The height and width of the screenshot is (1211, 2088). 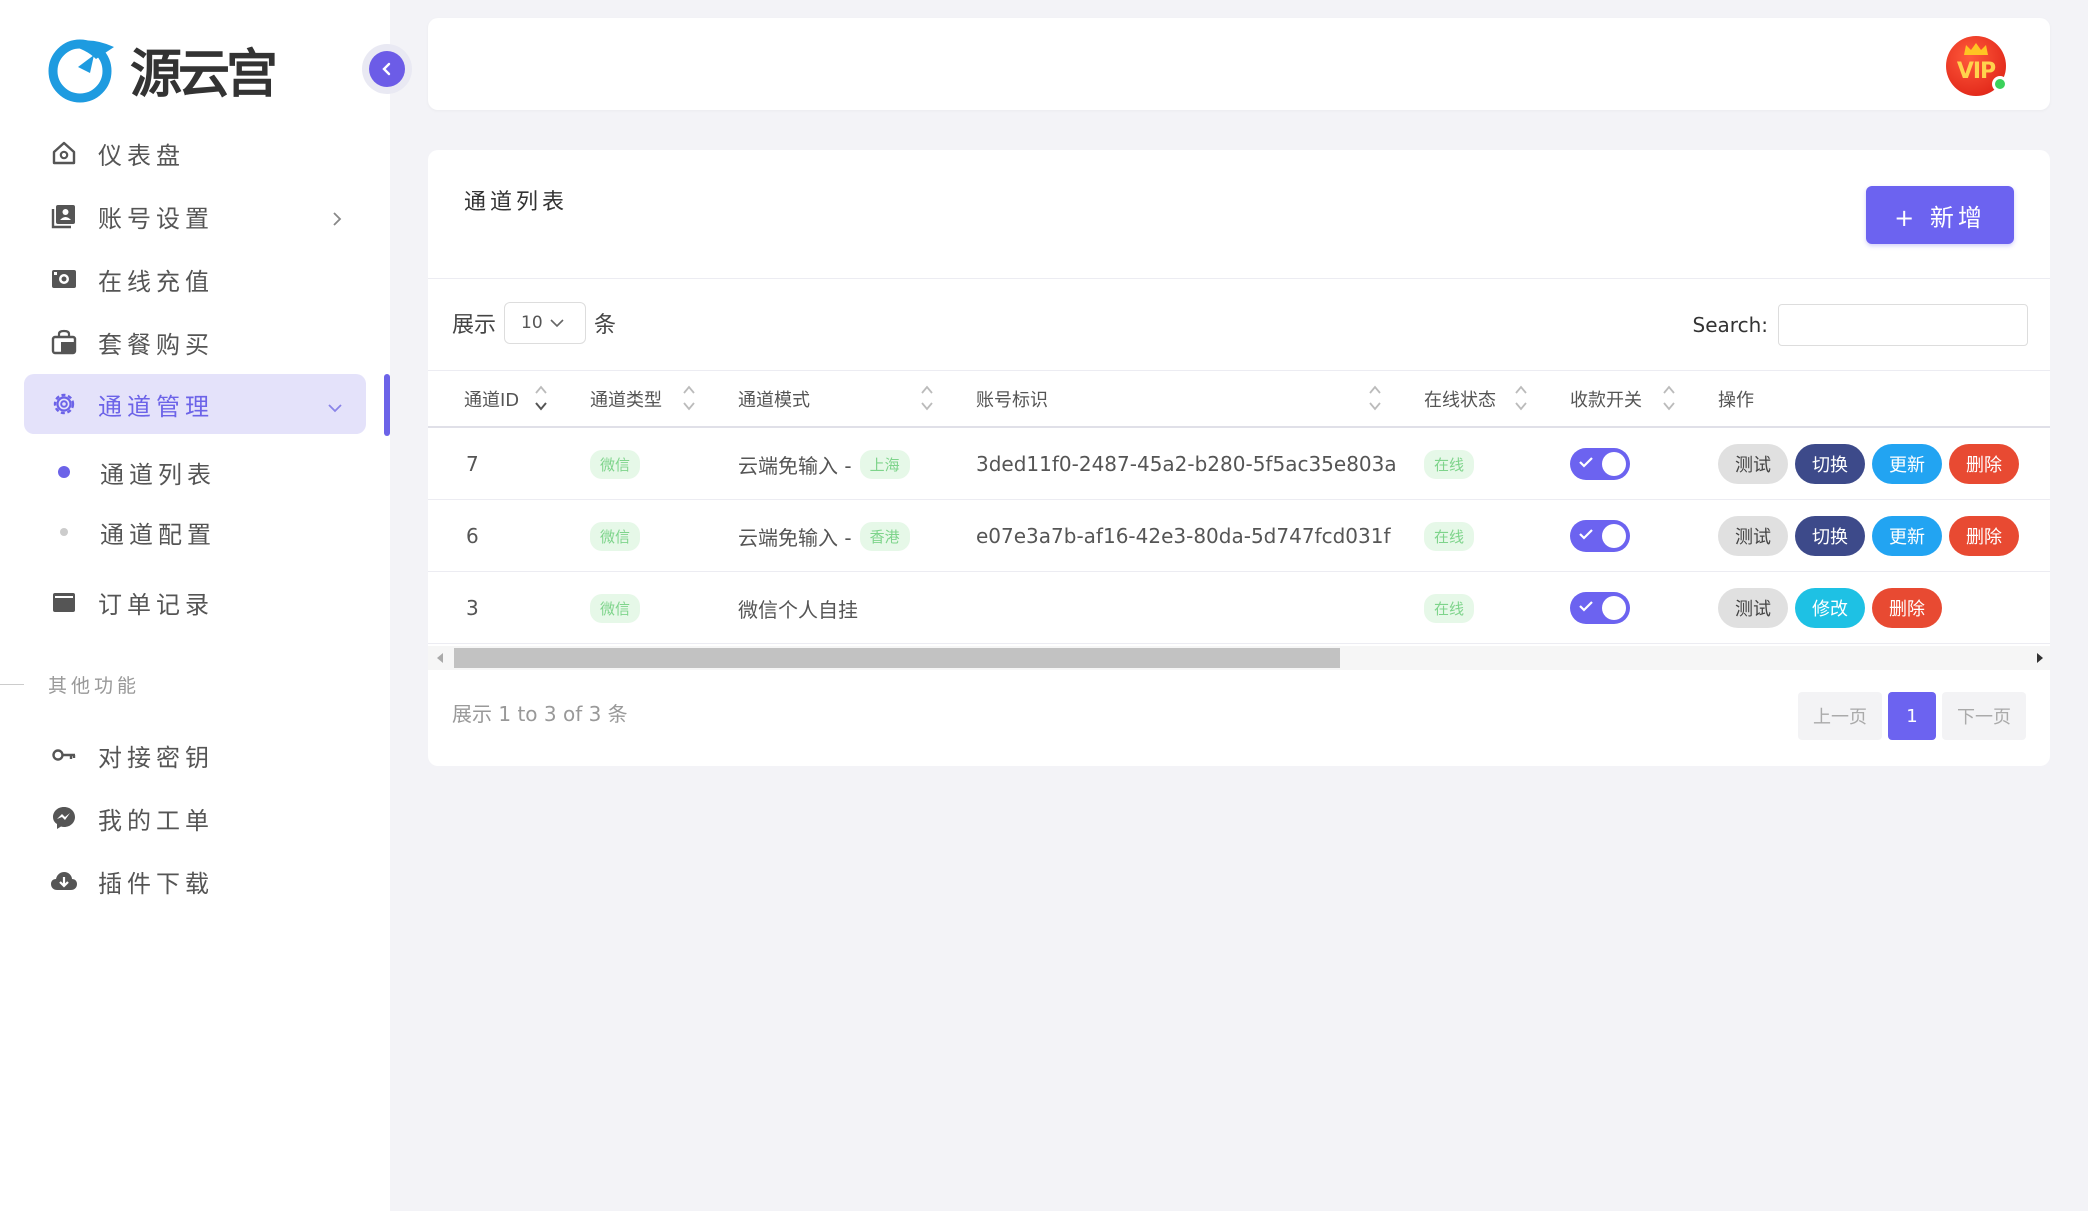 I want to click on show-prefix: 展示, so click(x=474, y=325).